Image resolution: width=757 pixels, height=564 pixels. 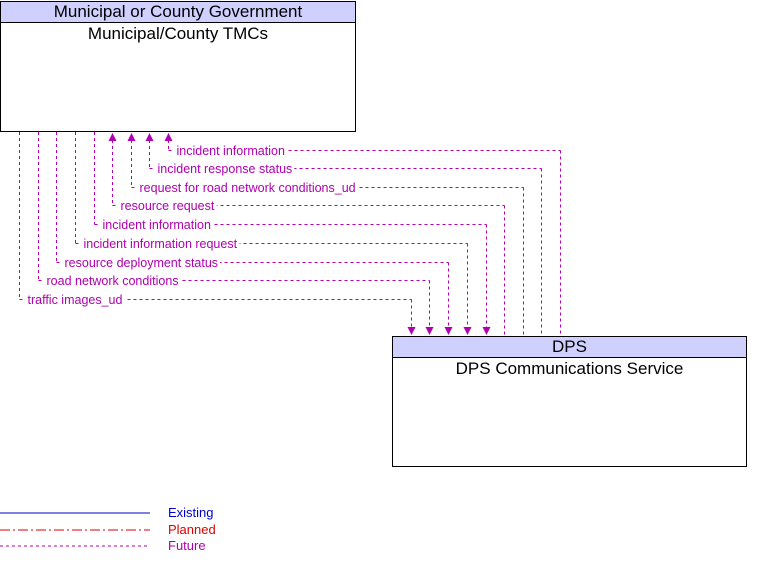 What do you see at coordinates (168, 206) in the screenshot?
I see `flow-label: resource request` at bounding box center [168, 206].